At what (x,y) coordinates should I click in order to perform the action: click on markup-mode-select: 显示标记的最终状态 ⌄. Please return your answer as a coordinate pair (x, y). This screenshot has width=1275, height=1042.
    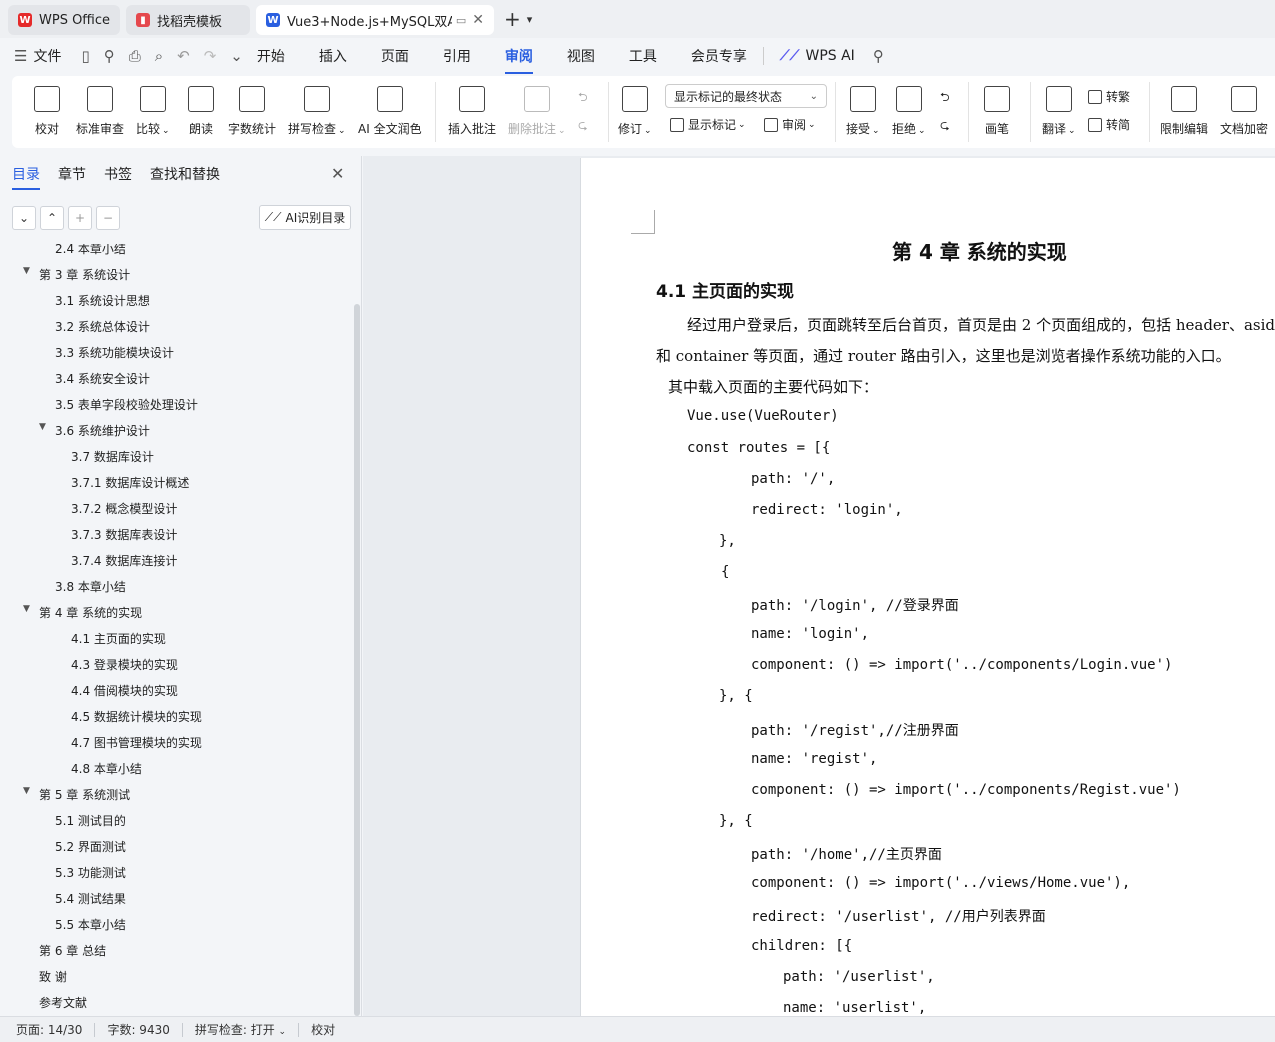
    Looking at the image, I should click on (746, 96).